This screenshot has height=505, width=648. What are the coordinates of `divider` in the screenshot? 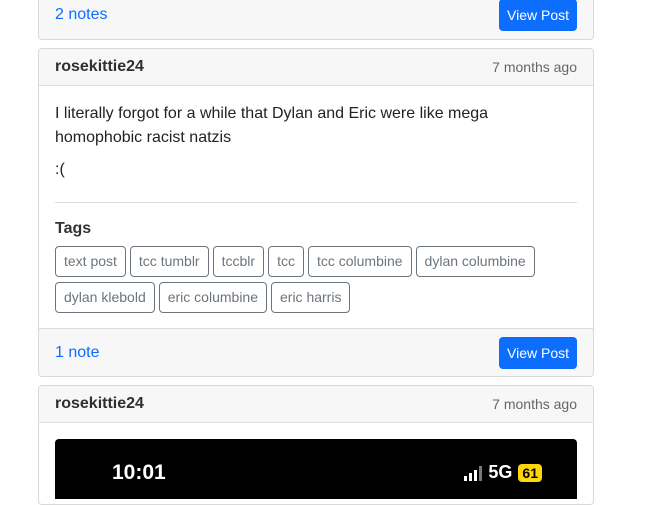 It's located at (316, 202).